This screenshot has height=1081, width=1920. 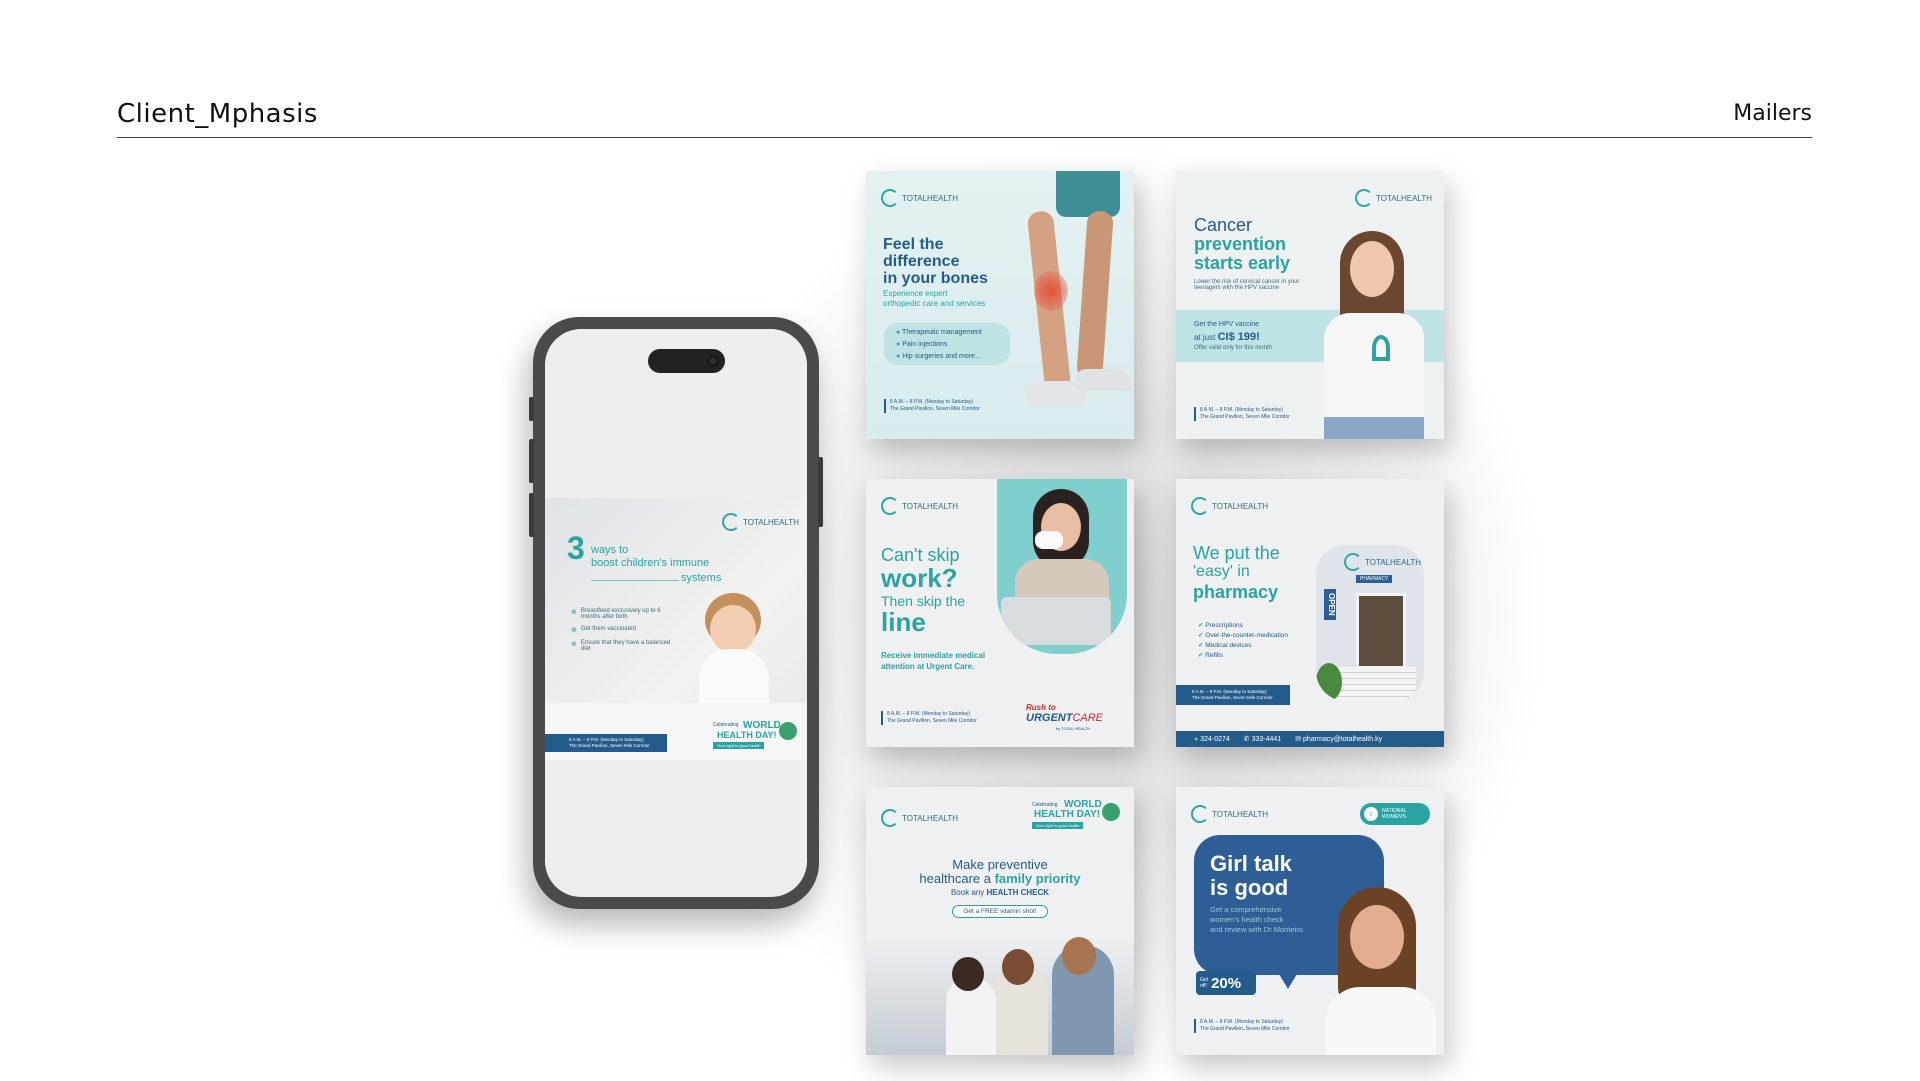 I want to click on woman-photo, so click(x=1380, y=971).